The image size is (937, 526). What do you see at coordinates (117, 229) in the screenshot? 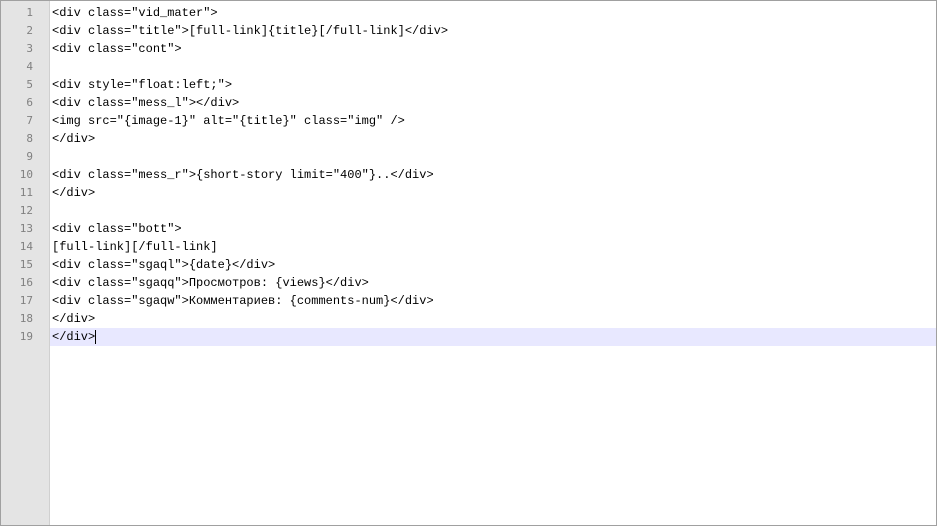
I see `line-text: <div class="bott">` at bounding box center [117, 229].